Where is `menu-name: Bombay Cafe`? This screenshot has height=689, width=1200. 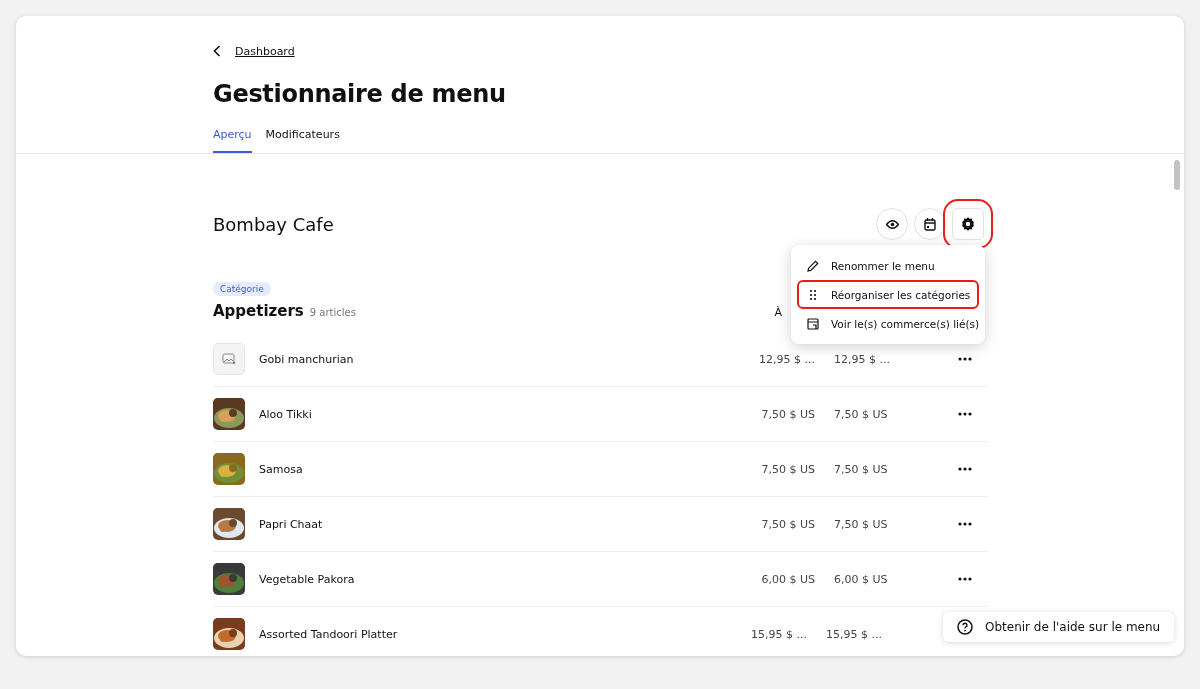
menu-name: Bombay Cafe is located at coordinates (273, 224).